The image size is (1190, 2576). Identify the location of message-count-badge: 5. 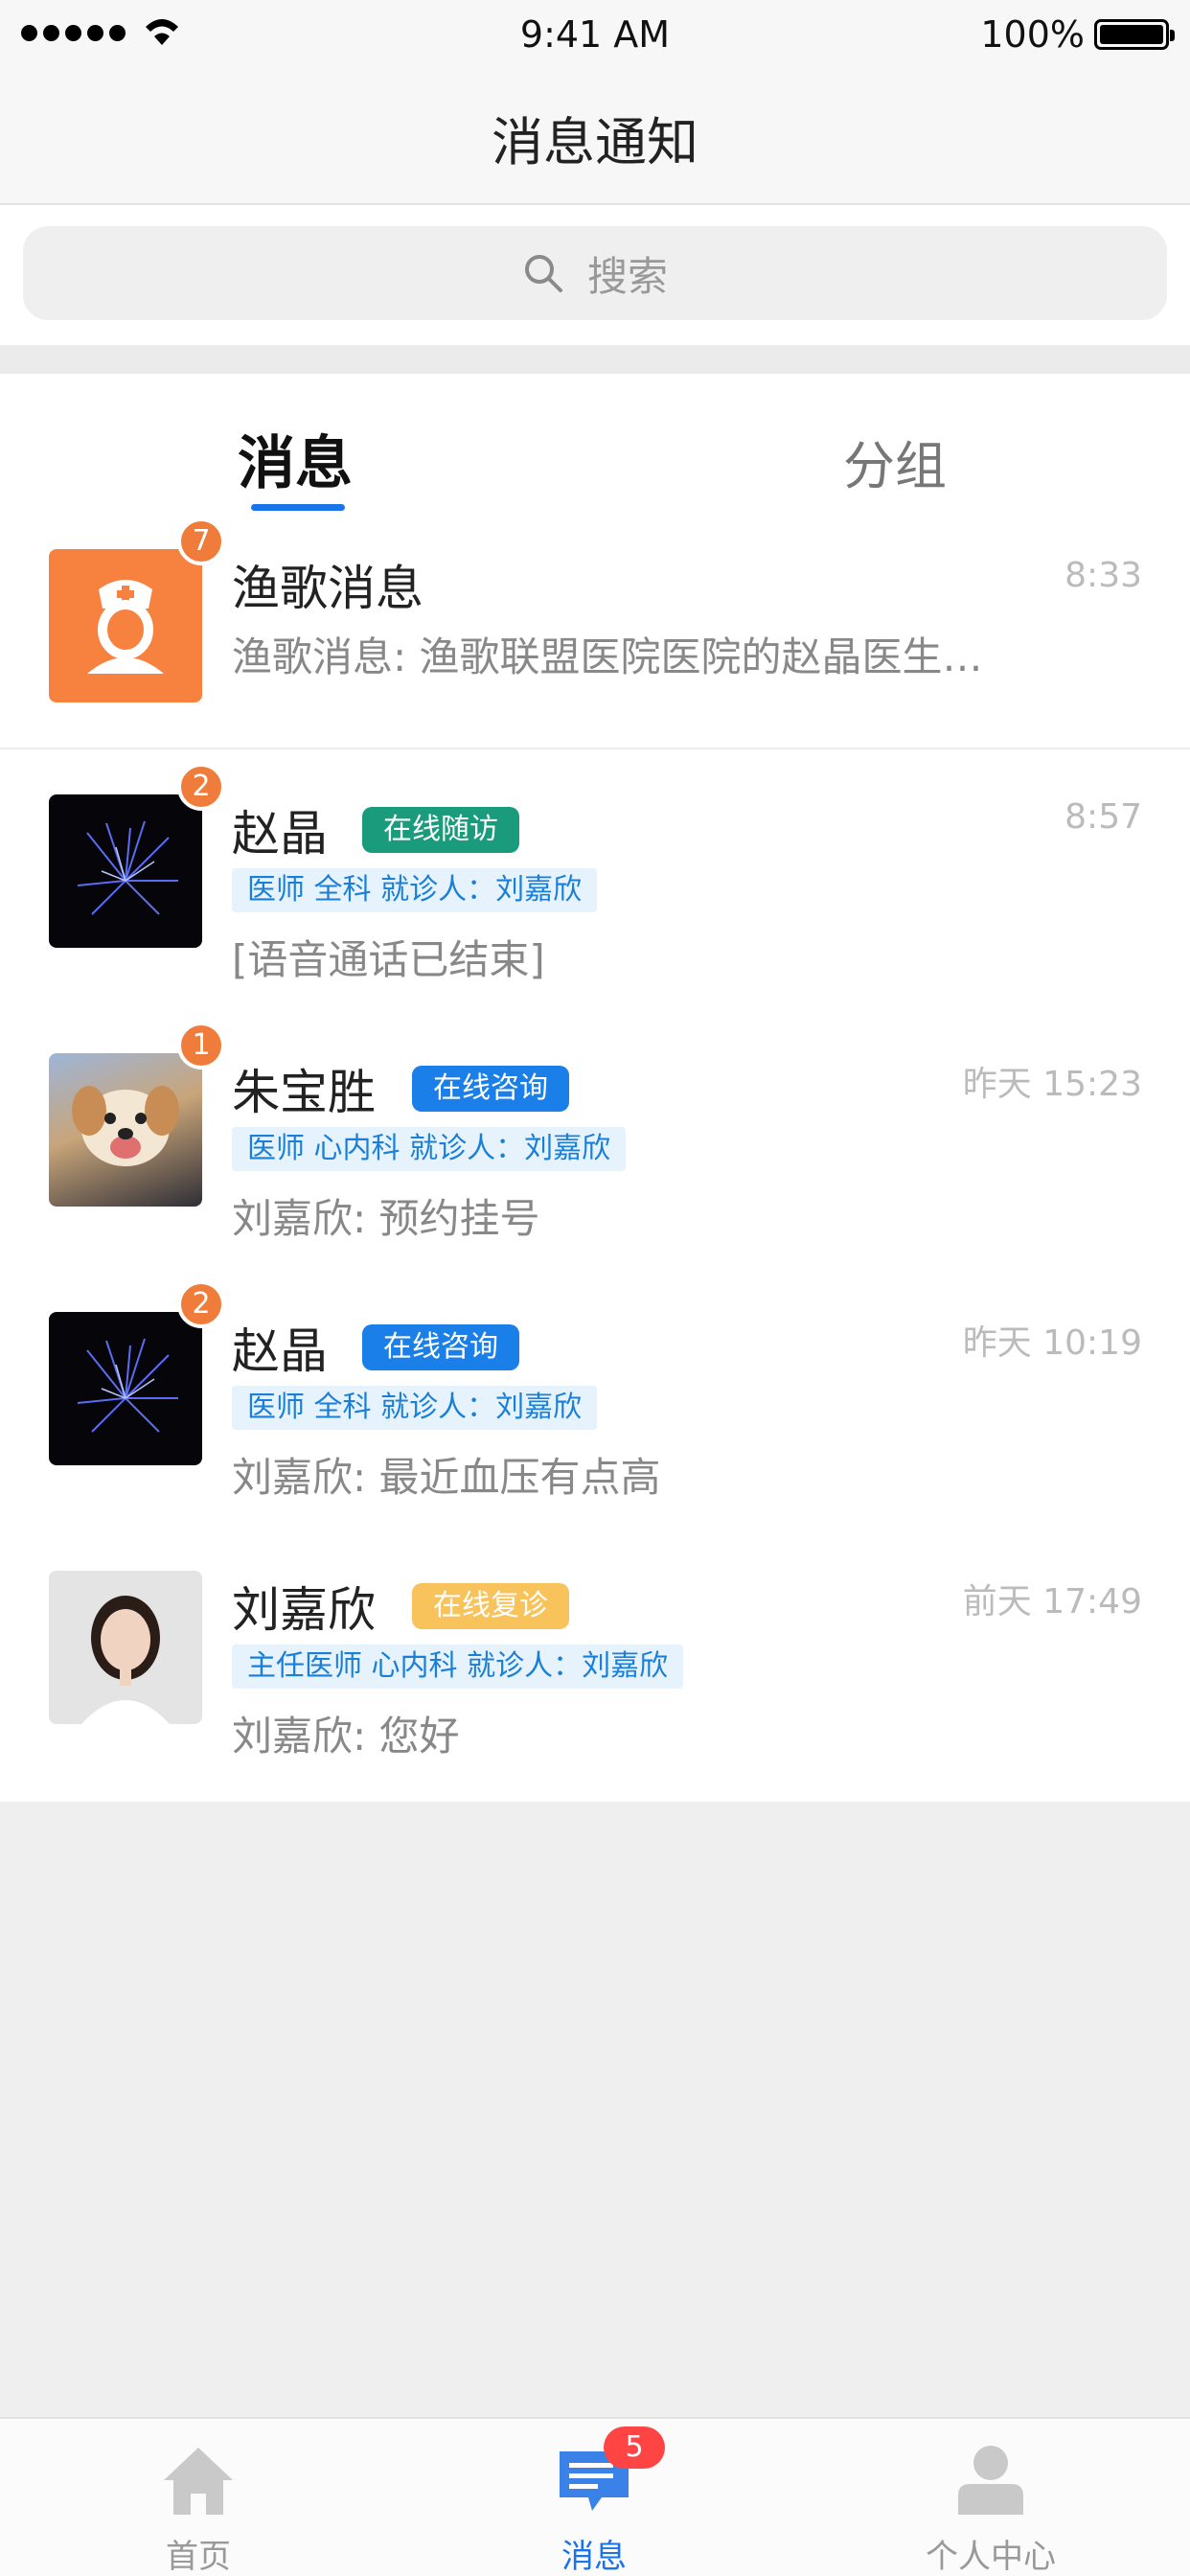
(635, 2447).